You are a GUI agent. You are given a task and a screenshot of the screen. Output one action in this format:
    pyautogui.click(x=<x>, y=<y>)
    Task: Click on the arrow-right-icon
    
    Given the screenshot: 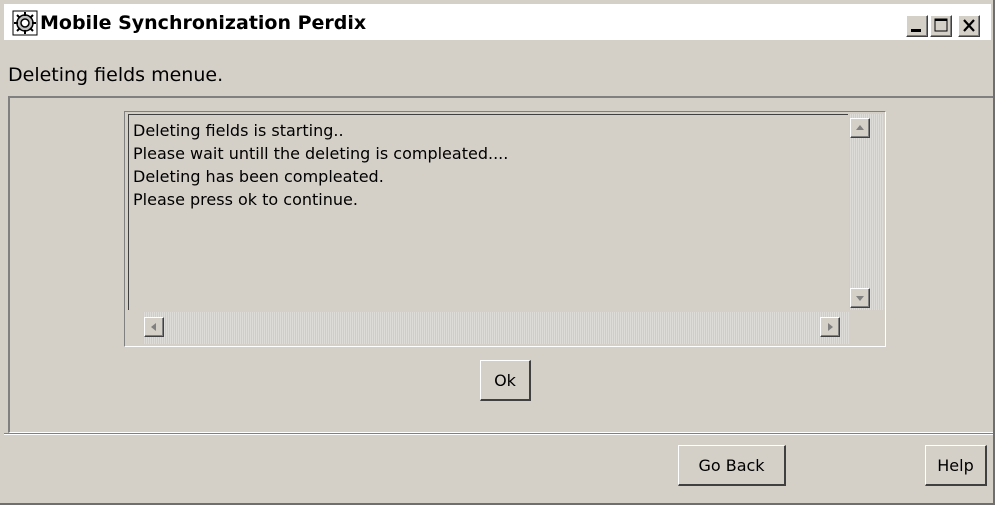 What is the action you would take?
    pyautogui.click(x=830, y=327)
    